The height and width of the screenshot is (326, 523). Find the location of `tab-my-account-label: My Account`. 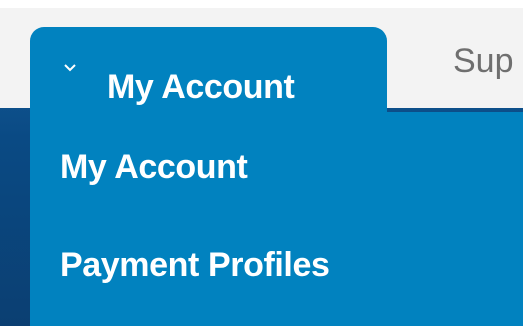

tab-my-account-label: My Account is located at coordinates (201, 87).